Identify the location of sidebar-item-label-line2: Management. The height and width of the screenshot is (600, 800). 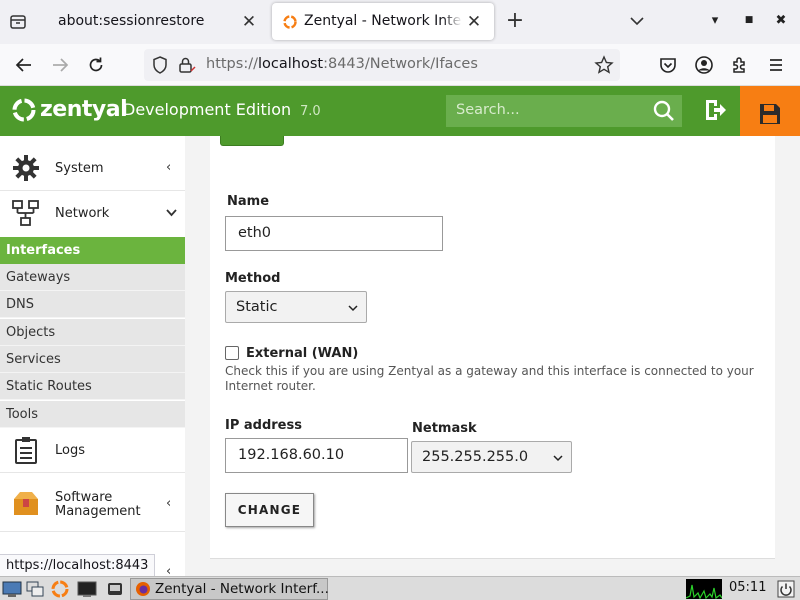
(98, 511).